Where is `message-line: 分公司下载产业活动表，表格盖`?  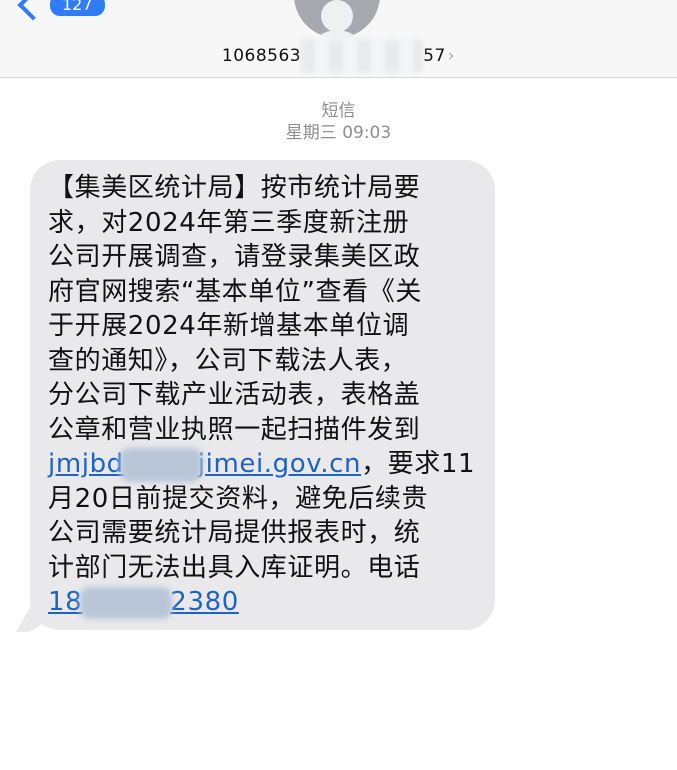 message-line: 分公司下载产业活动表，表格盖 is located at coordinates (234, 395).